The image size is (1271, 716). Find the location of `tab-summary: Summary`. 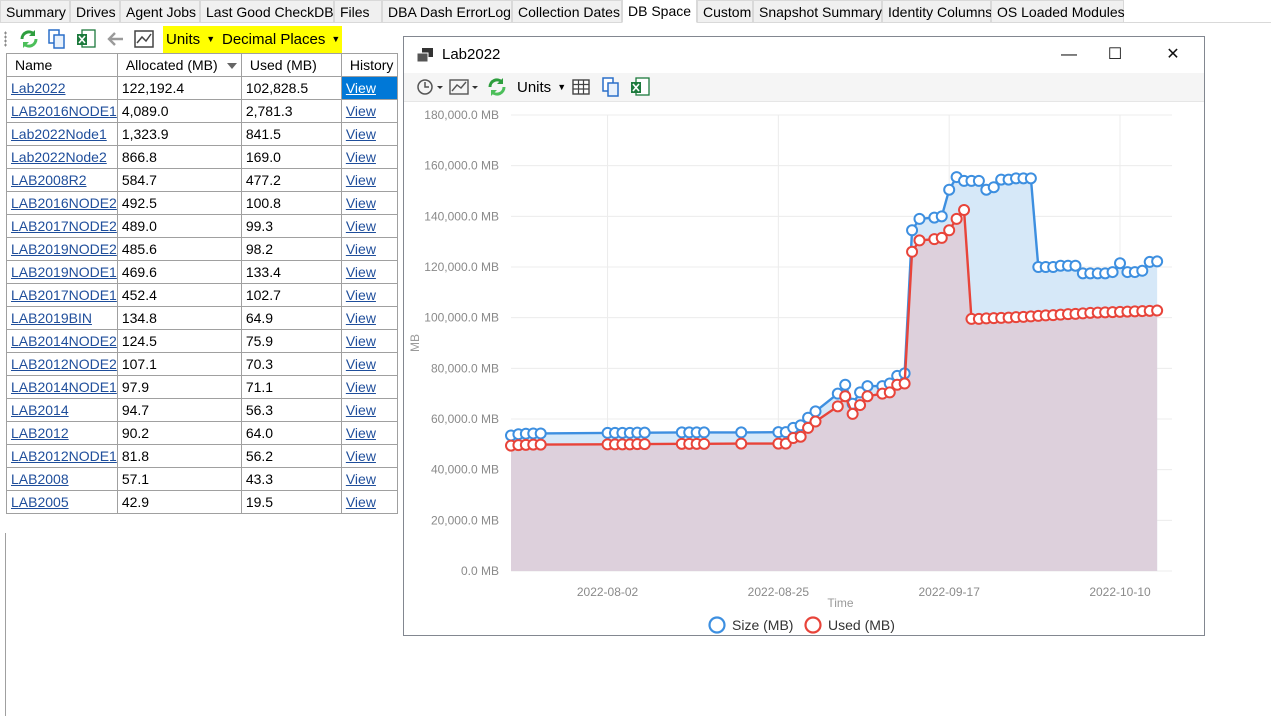

tab-summary: Summary is located at coordinates (35, 11).